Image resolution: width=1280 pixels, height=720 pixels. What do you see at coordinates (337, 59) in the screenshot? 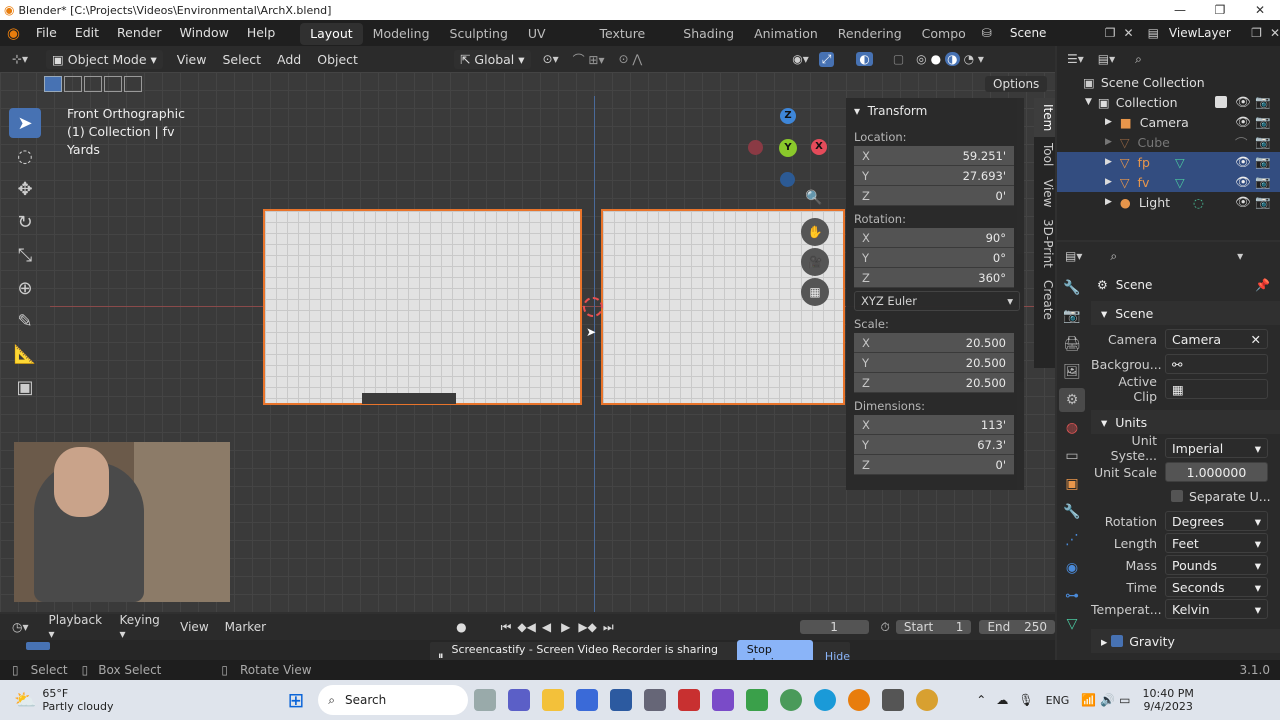
I see `viewport-menu-object: Object` at bounding box center [337, 59].